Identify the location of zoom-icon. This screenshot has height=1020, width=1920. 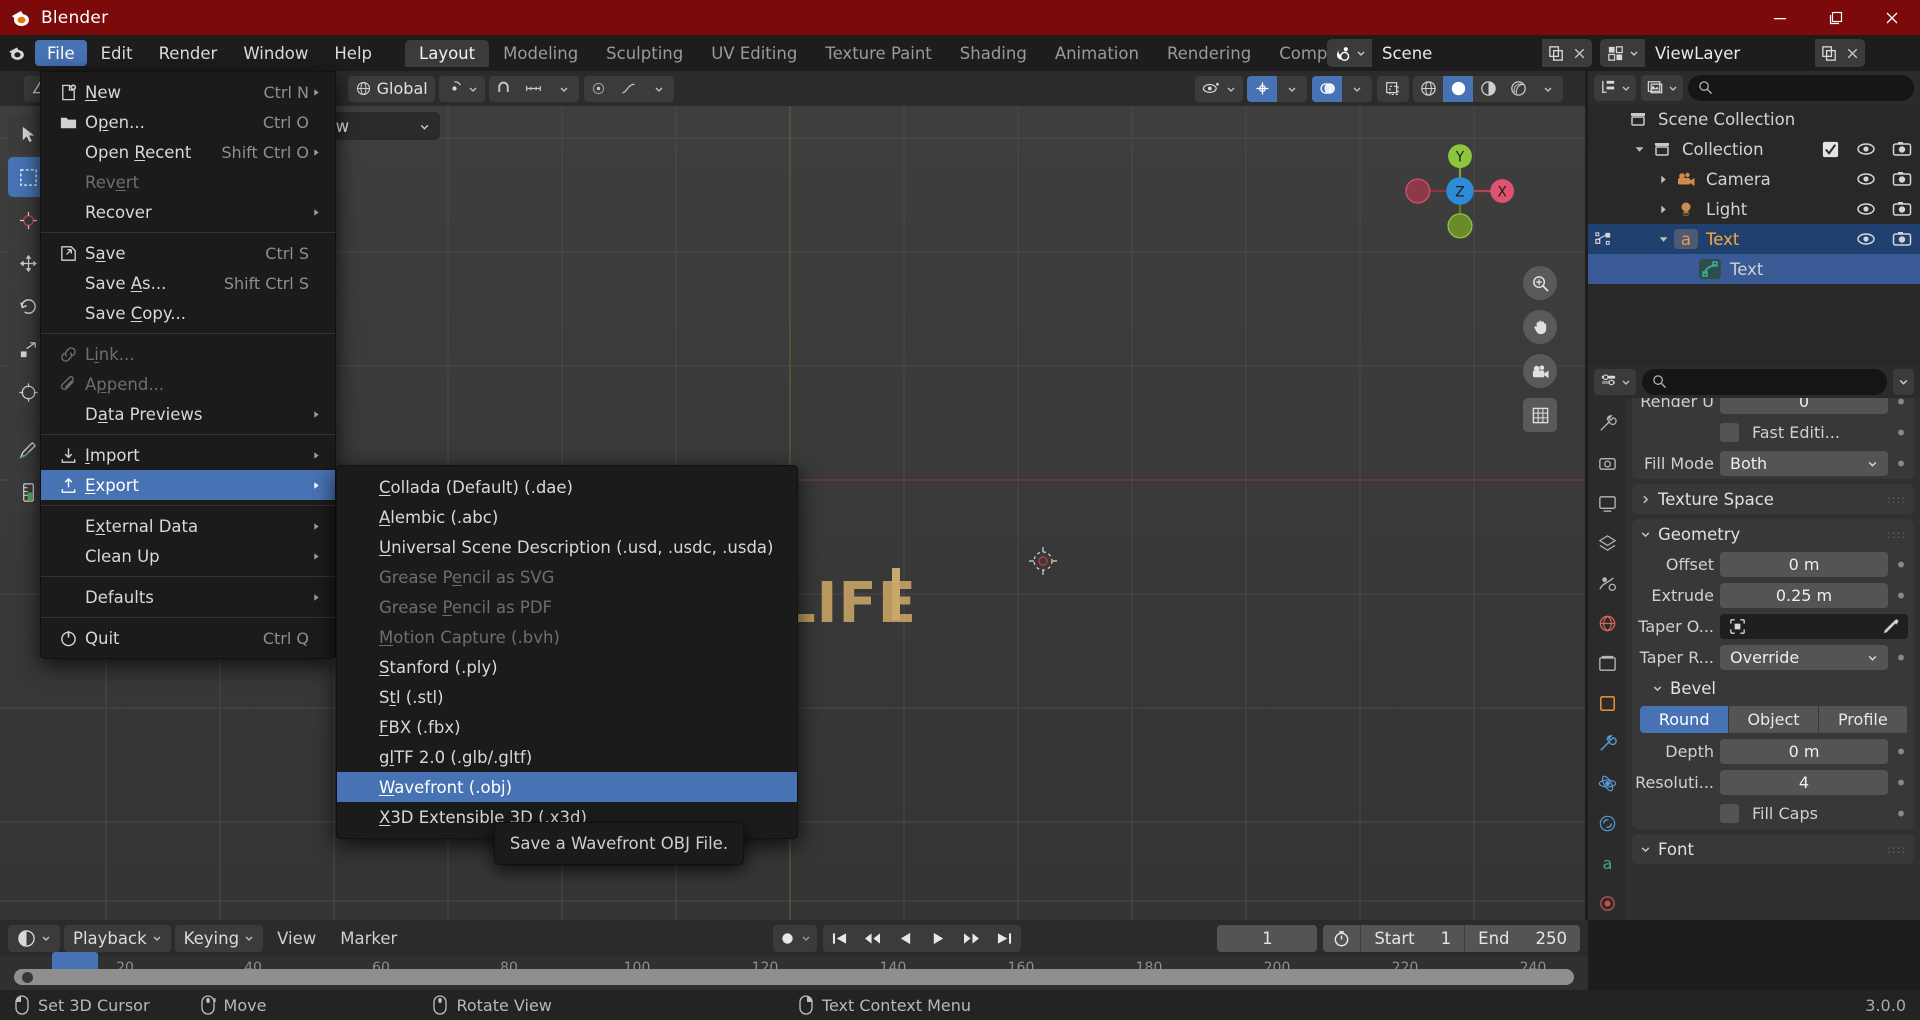
(1540, 283).